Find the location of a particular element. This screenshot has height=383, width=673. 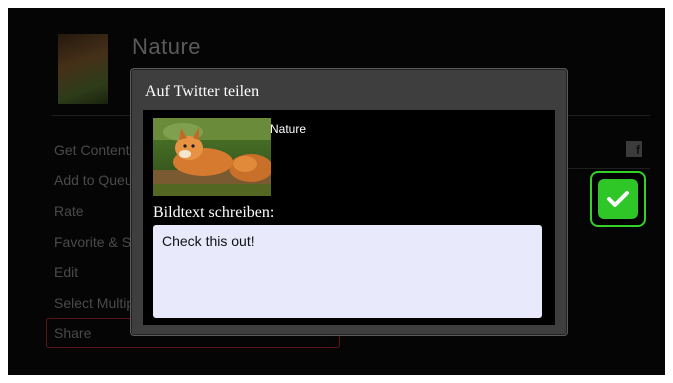

image-title: Nature is located at coordinates (288, 129).